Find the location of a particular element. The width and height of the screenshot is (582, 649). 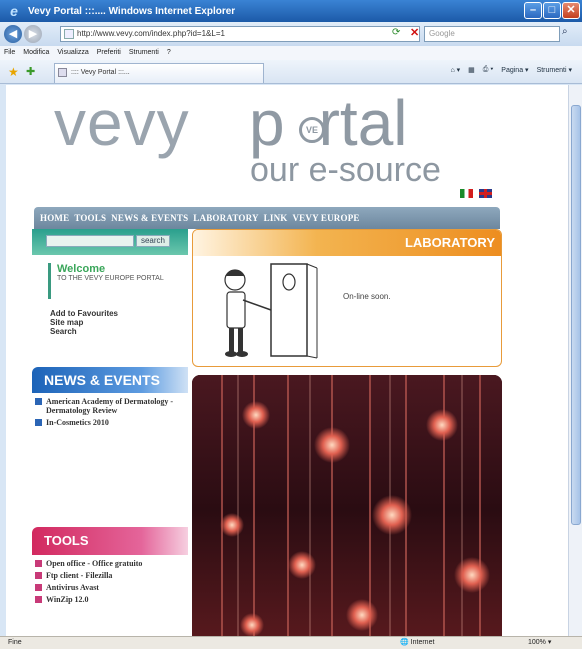

nav-link: LINK is located at coordinates (276, 218).